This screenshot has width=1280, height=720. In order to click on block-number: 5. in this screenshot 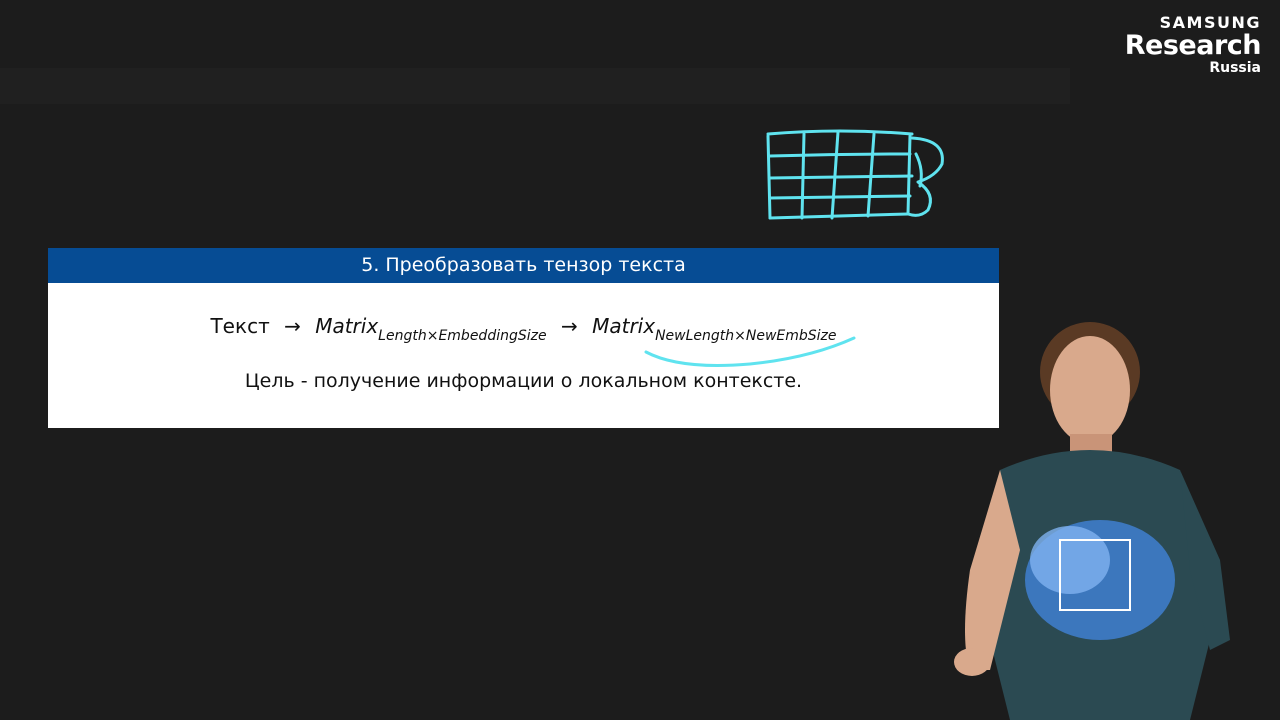, I will do `click(370, 265)`.